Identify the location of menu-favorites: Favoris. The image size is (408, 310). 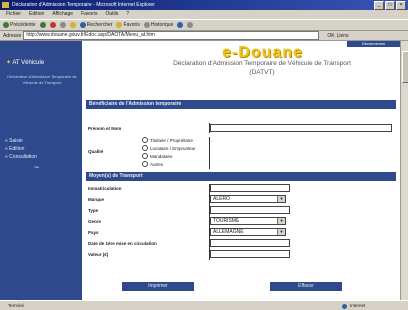
(89, 14).